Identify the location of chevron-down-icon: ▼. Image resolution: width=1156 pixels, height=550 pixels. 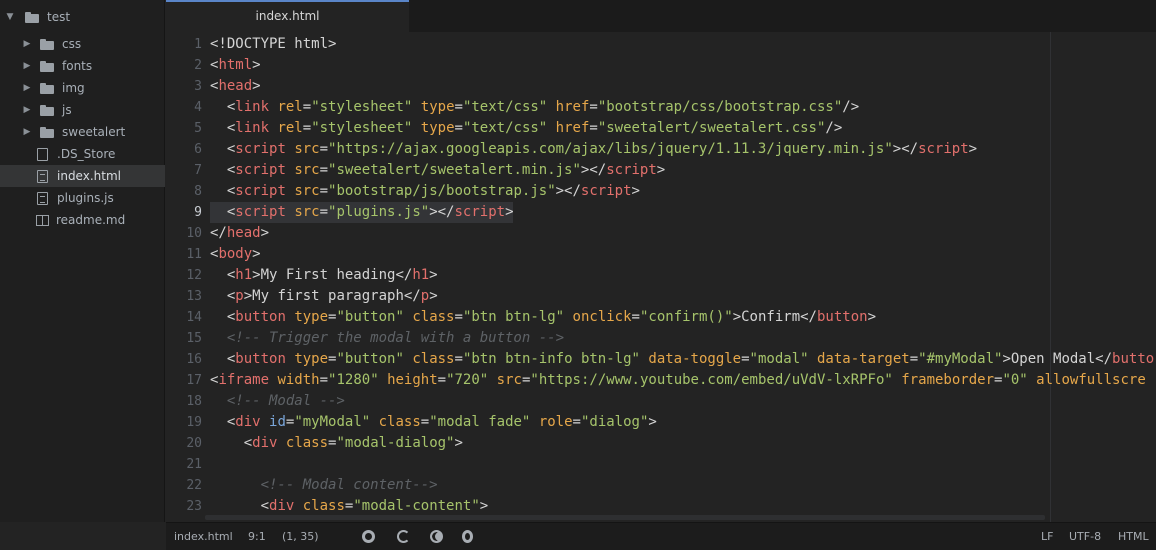
(10, 17).